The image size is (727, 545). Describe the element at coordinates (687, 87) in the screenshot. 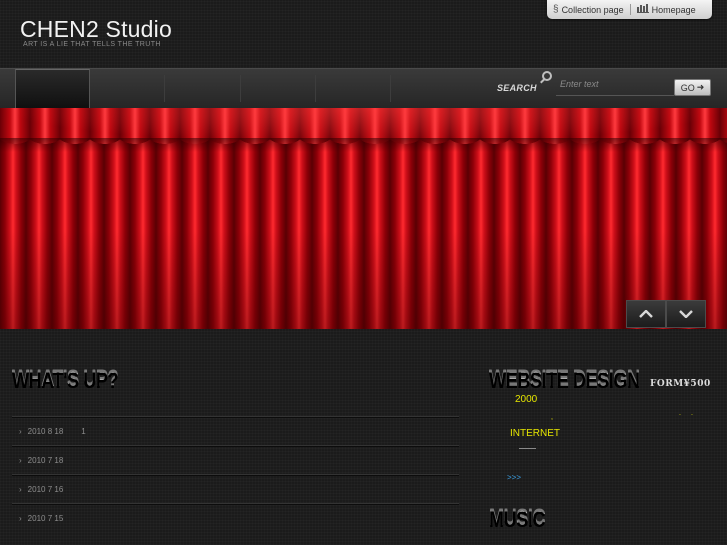

I see `go-label: GO` at that location.